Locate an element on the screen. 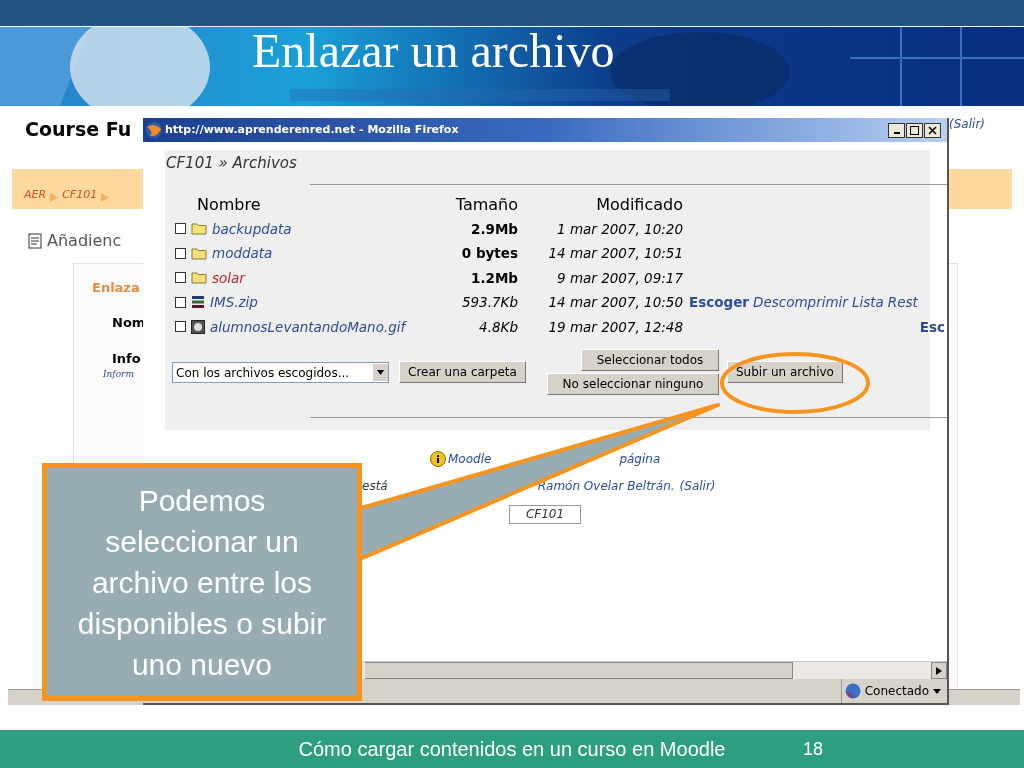 This screenshot has height=768, width=1024. file-link: backupdata is located at coordinates (252, 228).